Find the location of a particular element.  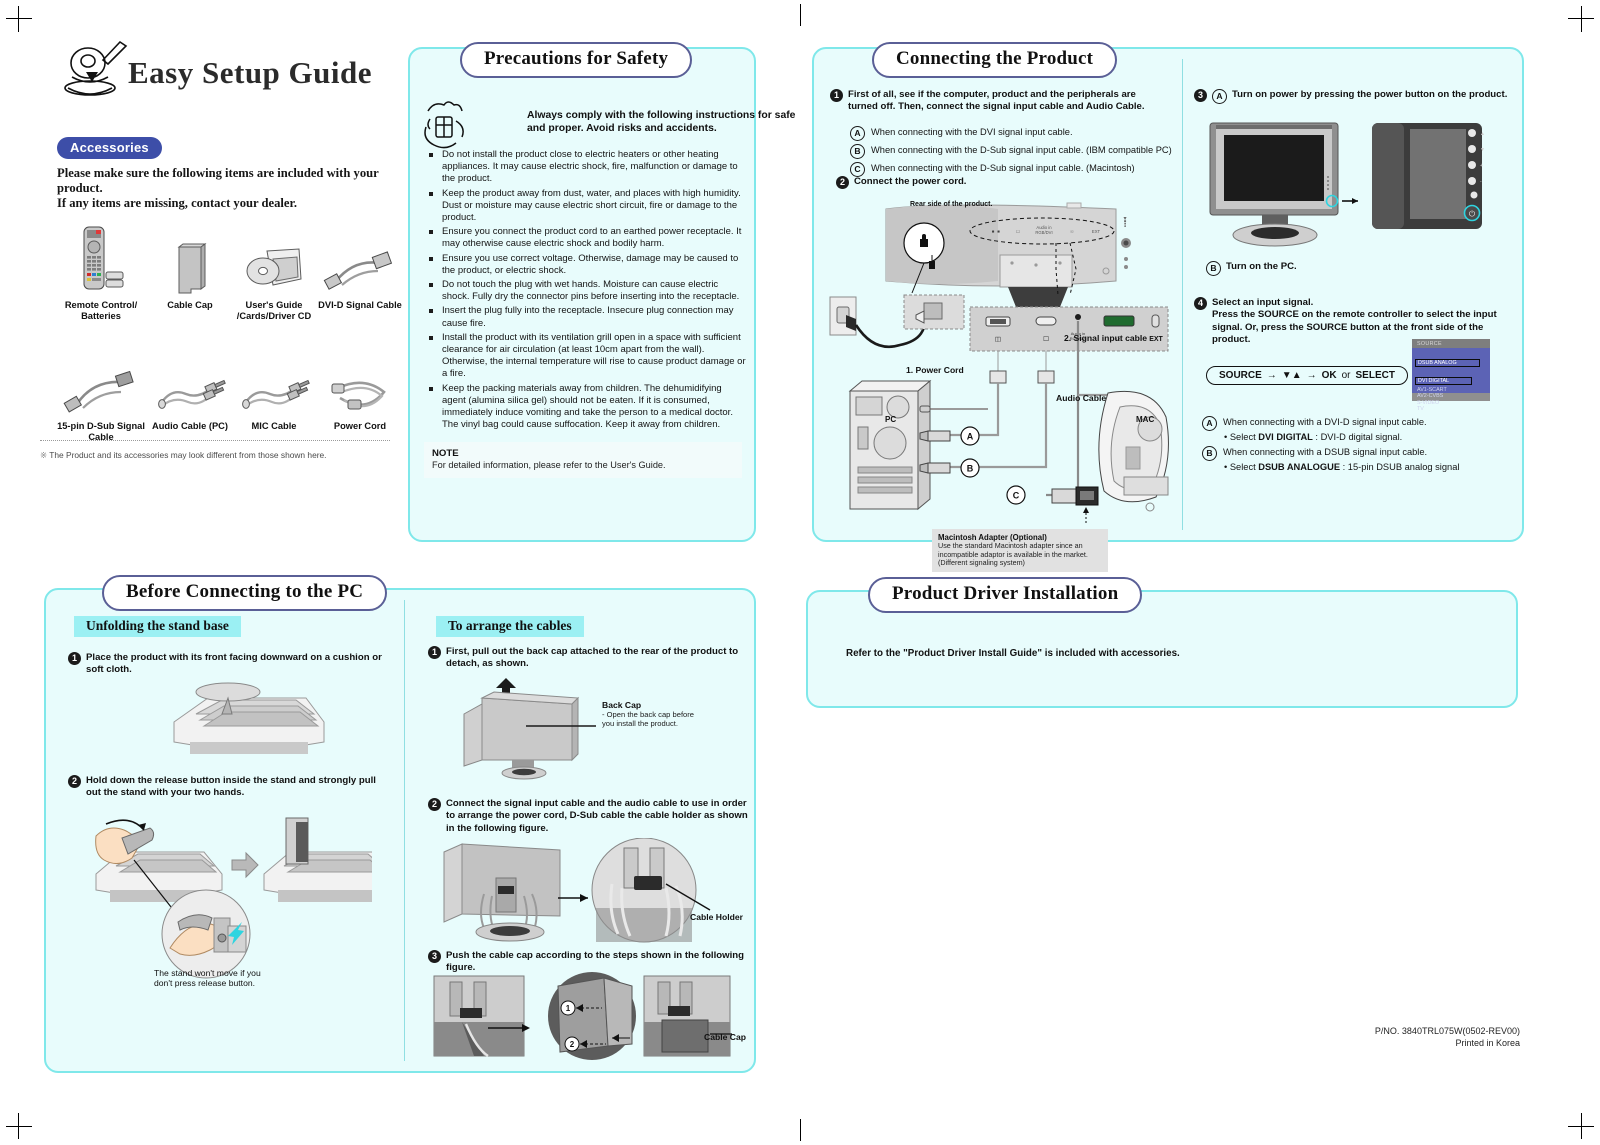

crop-mark-center-bottom is located at coordinates (800, 1130).